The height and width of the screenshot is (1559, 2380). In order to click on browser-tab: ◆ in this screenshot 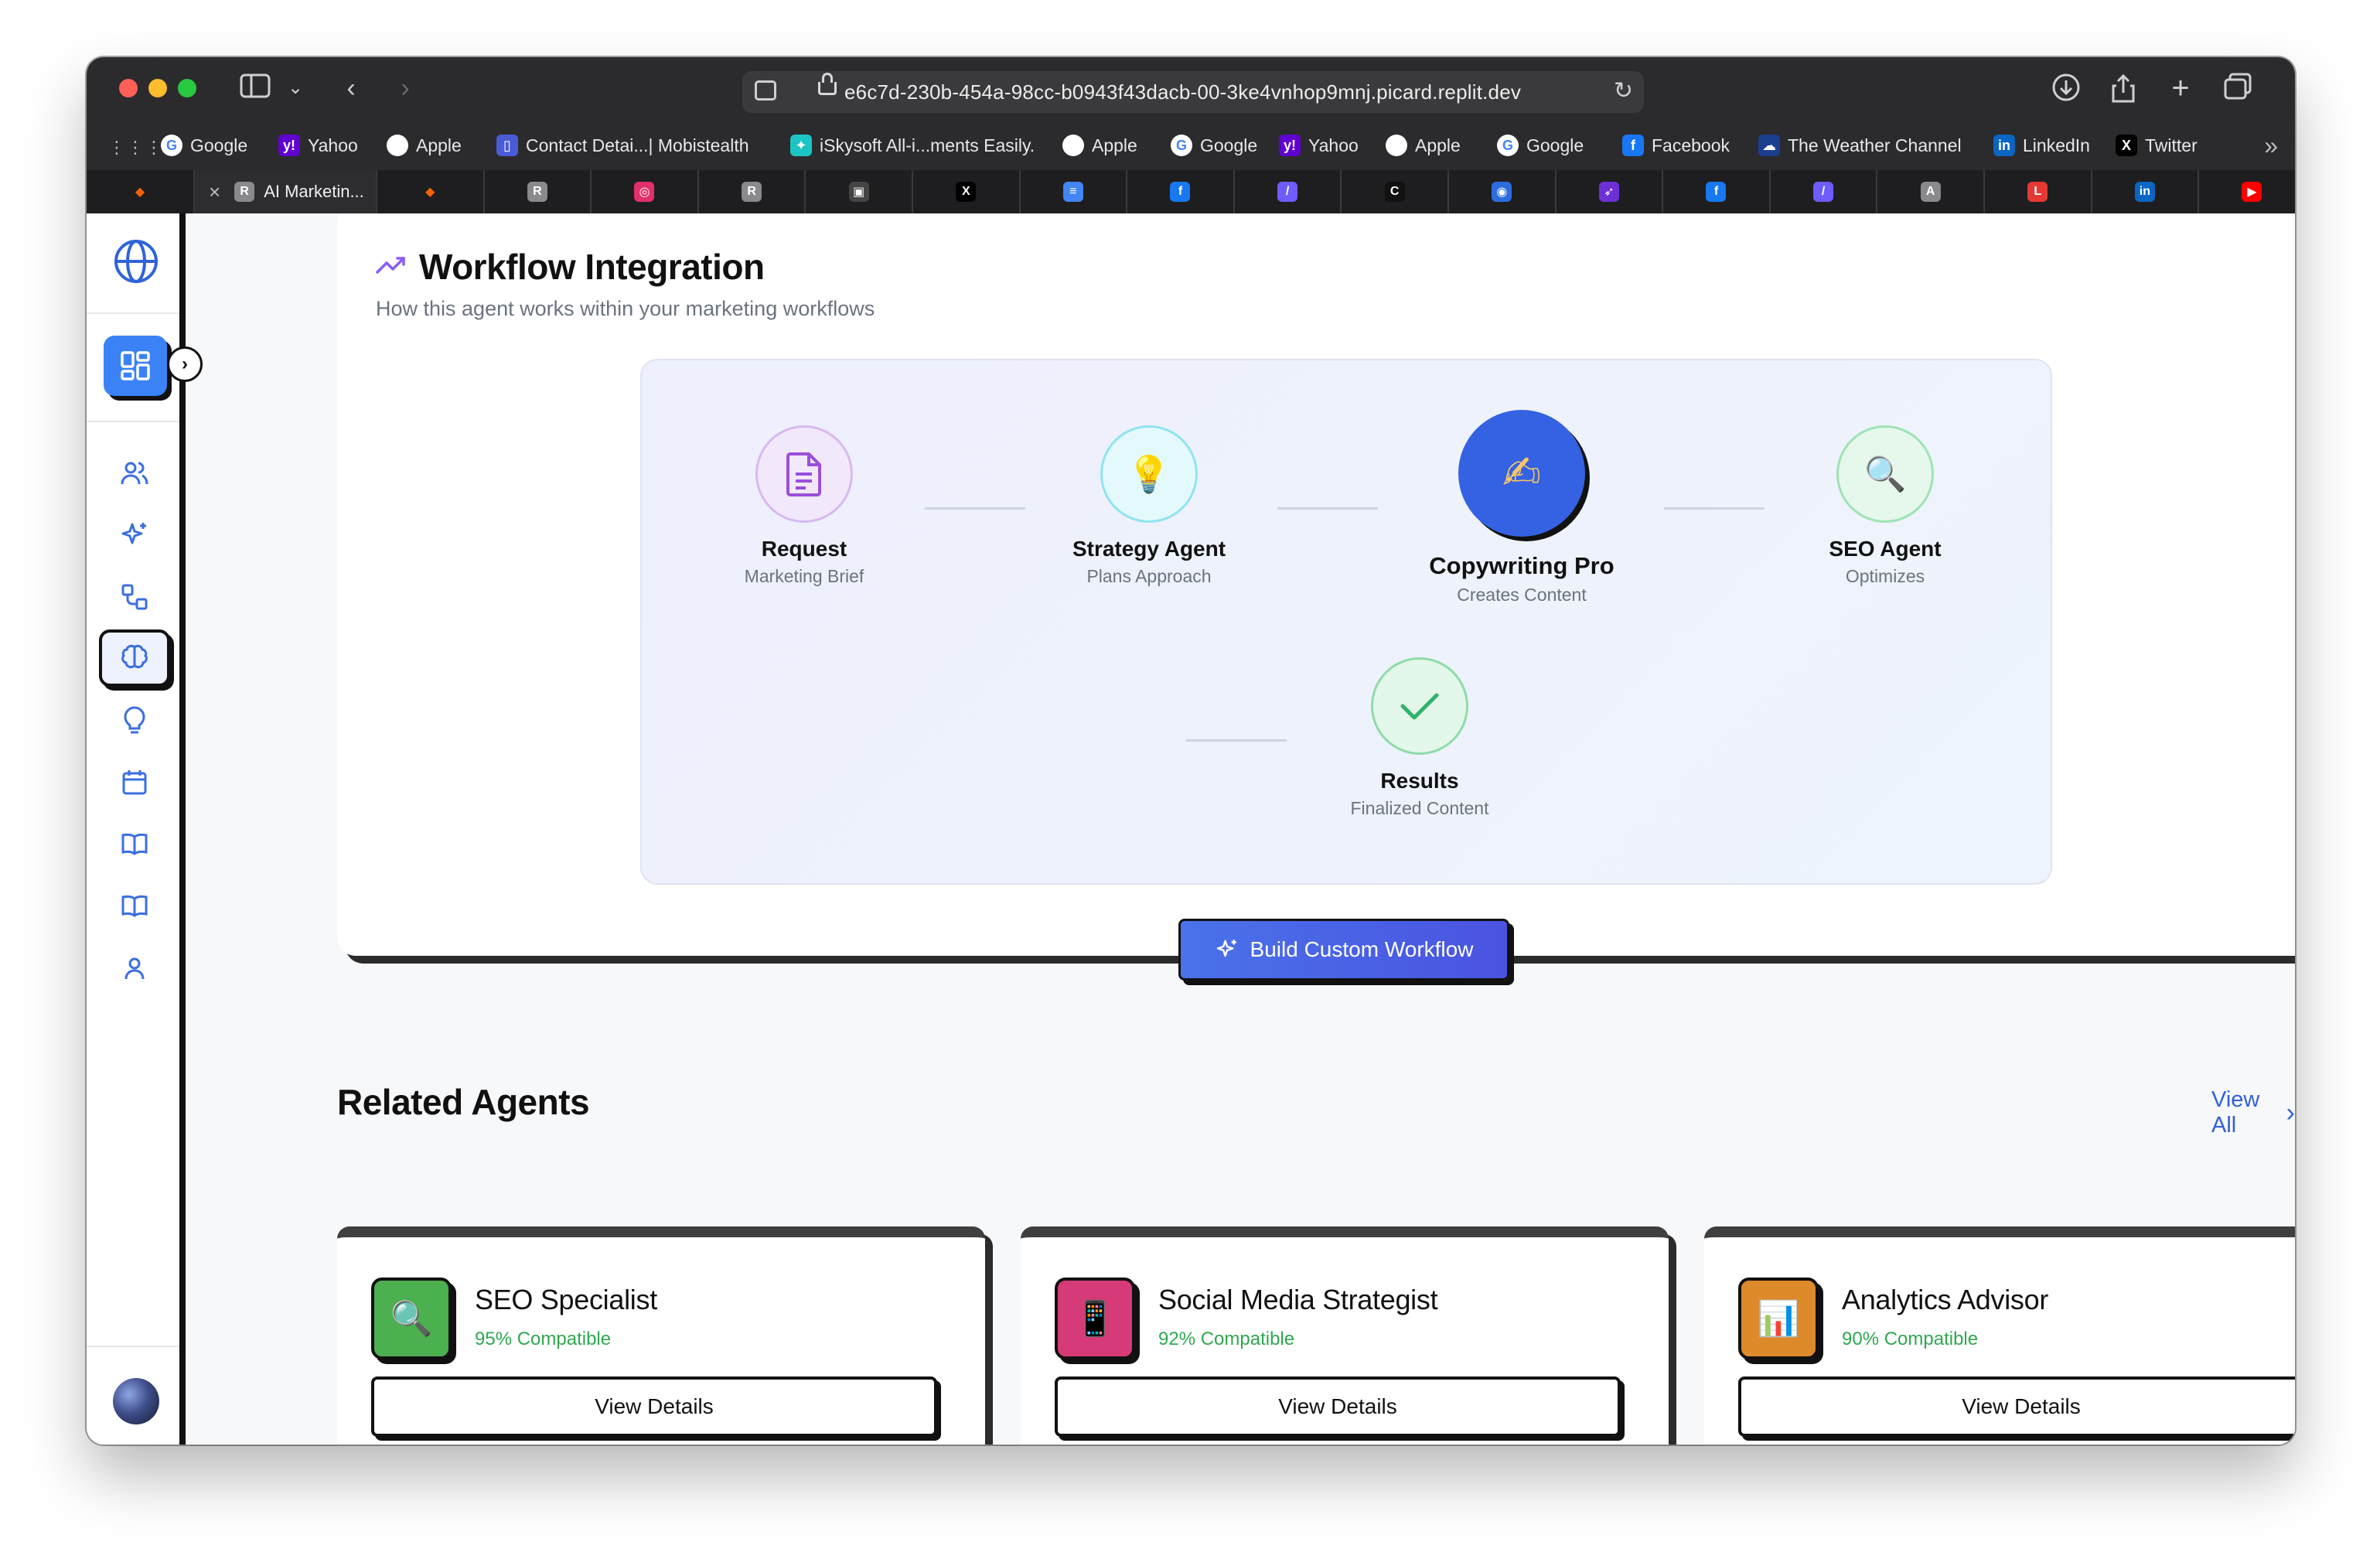, I will do `click(431, 192)`.